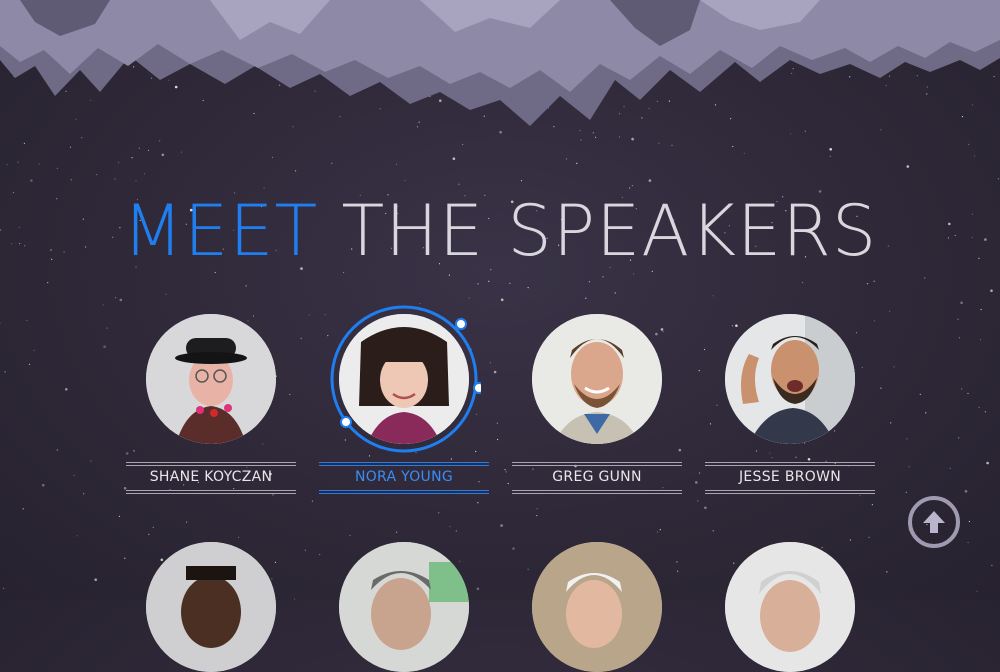  I want to click on speaker-name-box: GREG GUNN, so click(597, 478).